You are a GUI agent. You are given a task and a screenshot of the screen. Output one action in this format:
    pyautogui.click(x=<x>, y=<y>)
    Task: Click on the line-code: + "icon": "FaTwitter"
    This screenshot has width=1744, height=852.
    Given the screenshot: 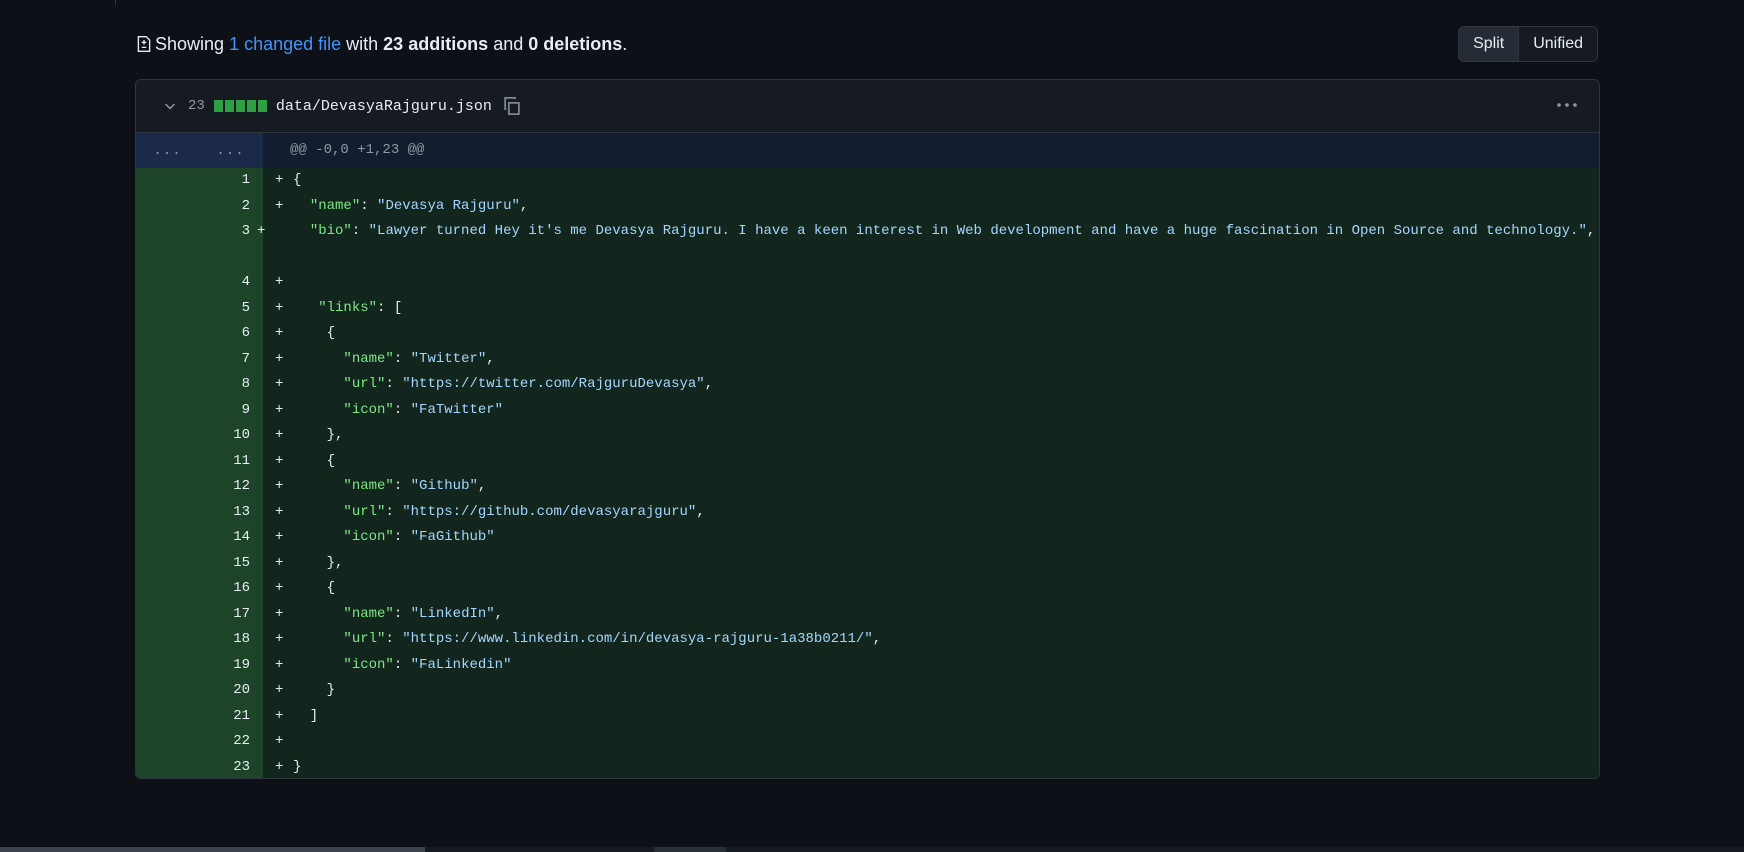 What is the action you would take?
    pyautogui.click(x=931, y=410)
    